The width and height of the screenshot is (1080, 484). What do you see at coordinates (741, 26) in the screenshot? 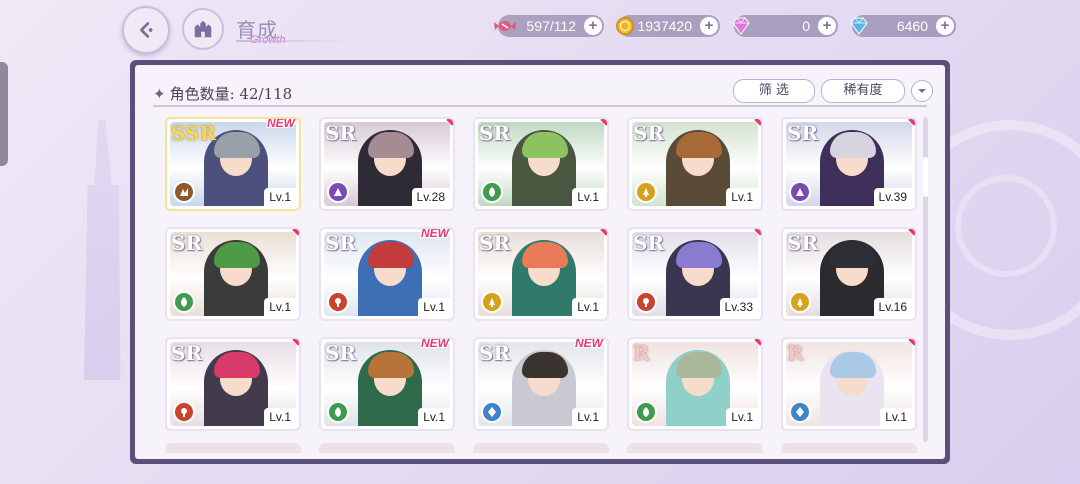
I see `pink-gem-icon` at bounding box center [741, 26].